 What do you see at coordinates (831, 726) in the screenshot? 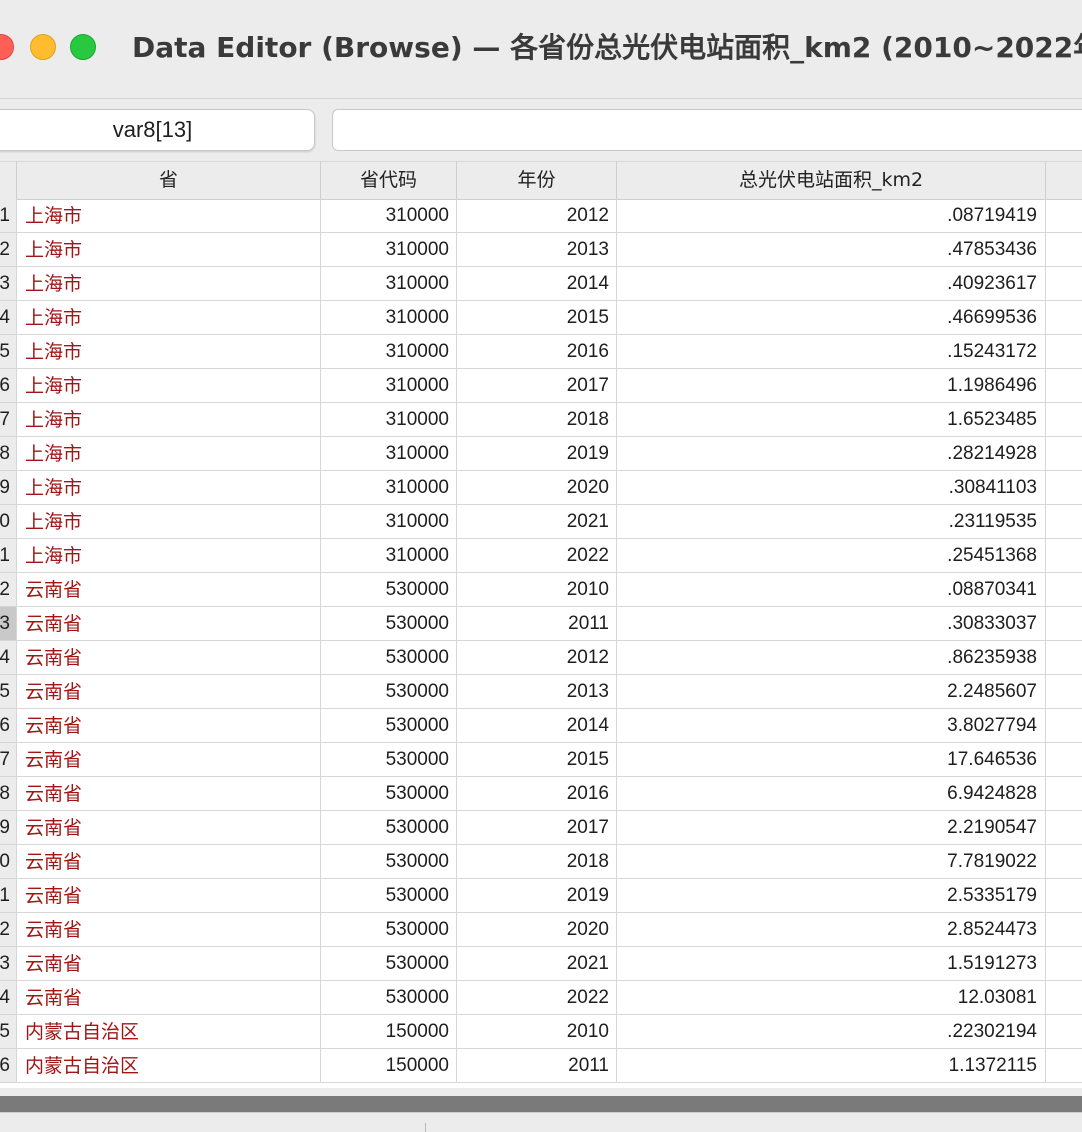
I see `cell-pv-area: 3.8027794` at bounding box center [831, 726].